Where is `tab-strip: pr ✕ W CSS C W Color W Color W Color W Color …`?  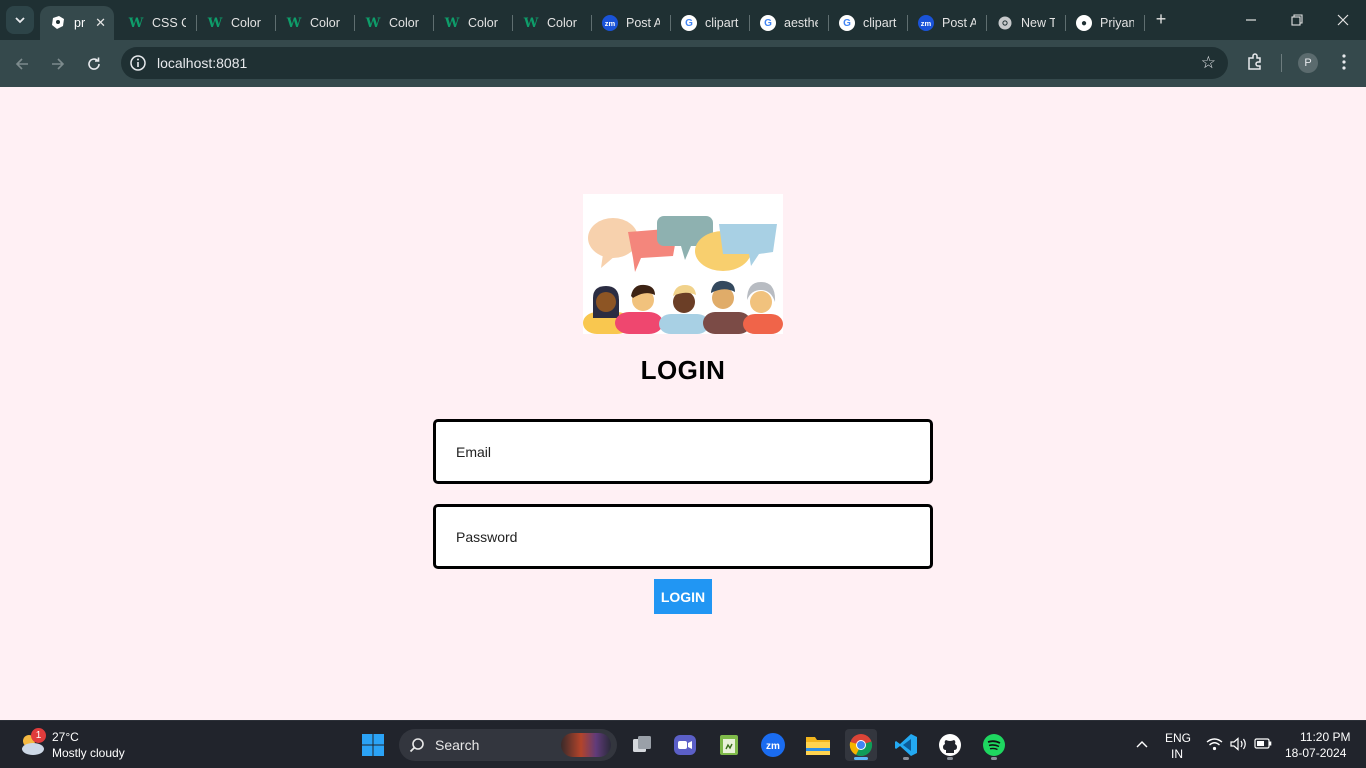
tab-strip: pr ✕ W CSS C W Color W Color W Color W Color … is located at coordinates (683, 20).